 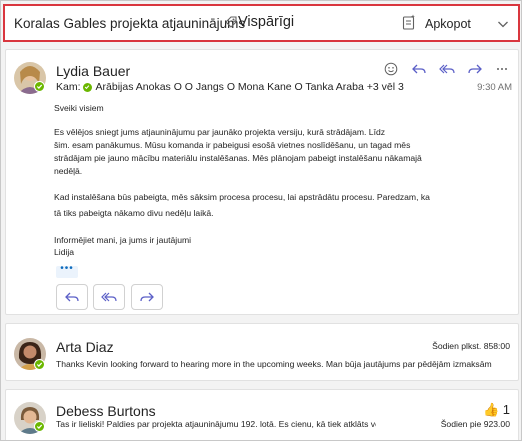 I want to click on sender-name: Debess Burtons, so click(x=106, y=411).